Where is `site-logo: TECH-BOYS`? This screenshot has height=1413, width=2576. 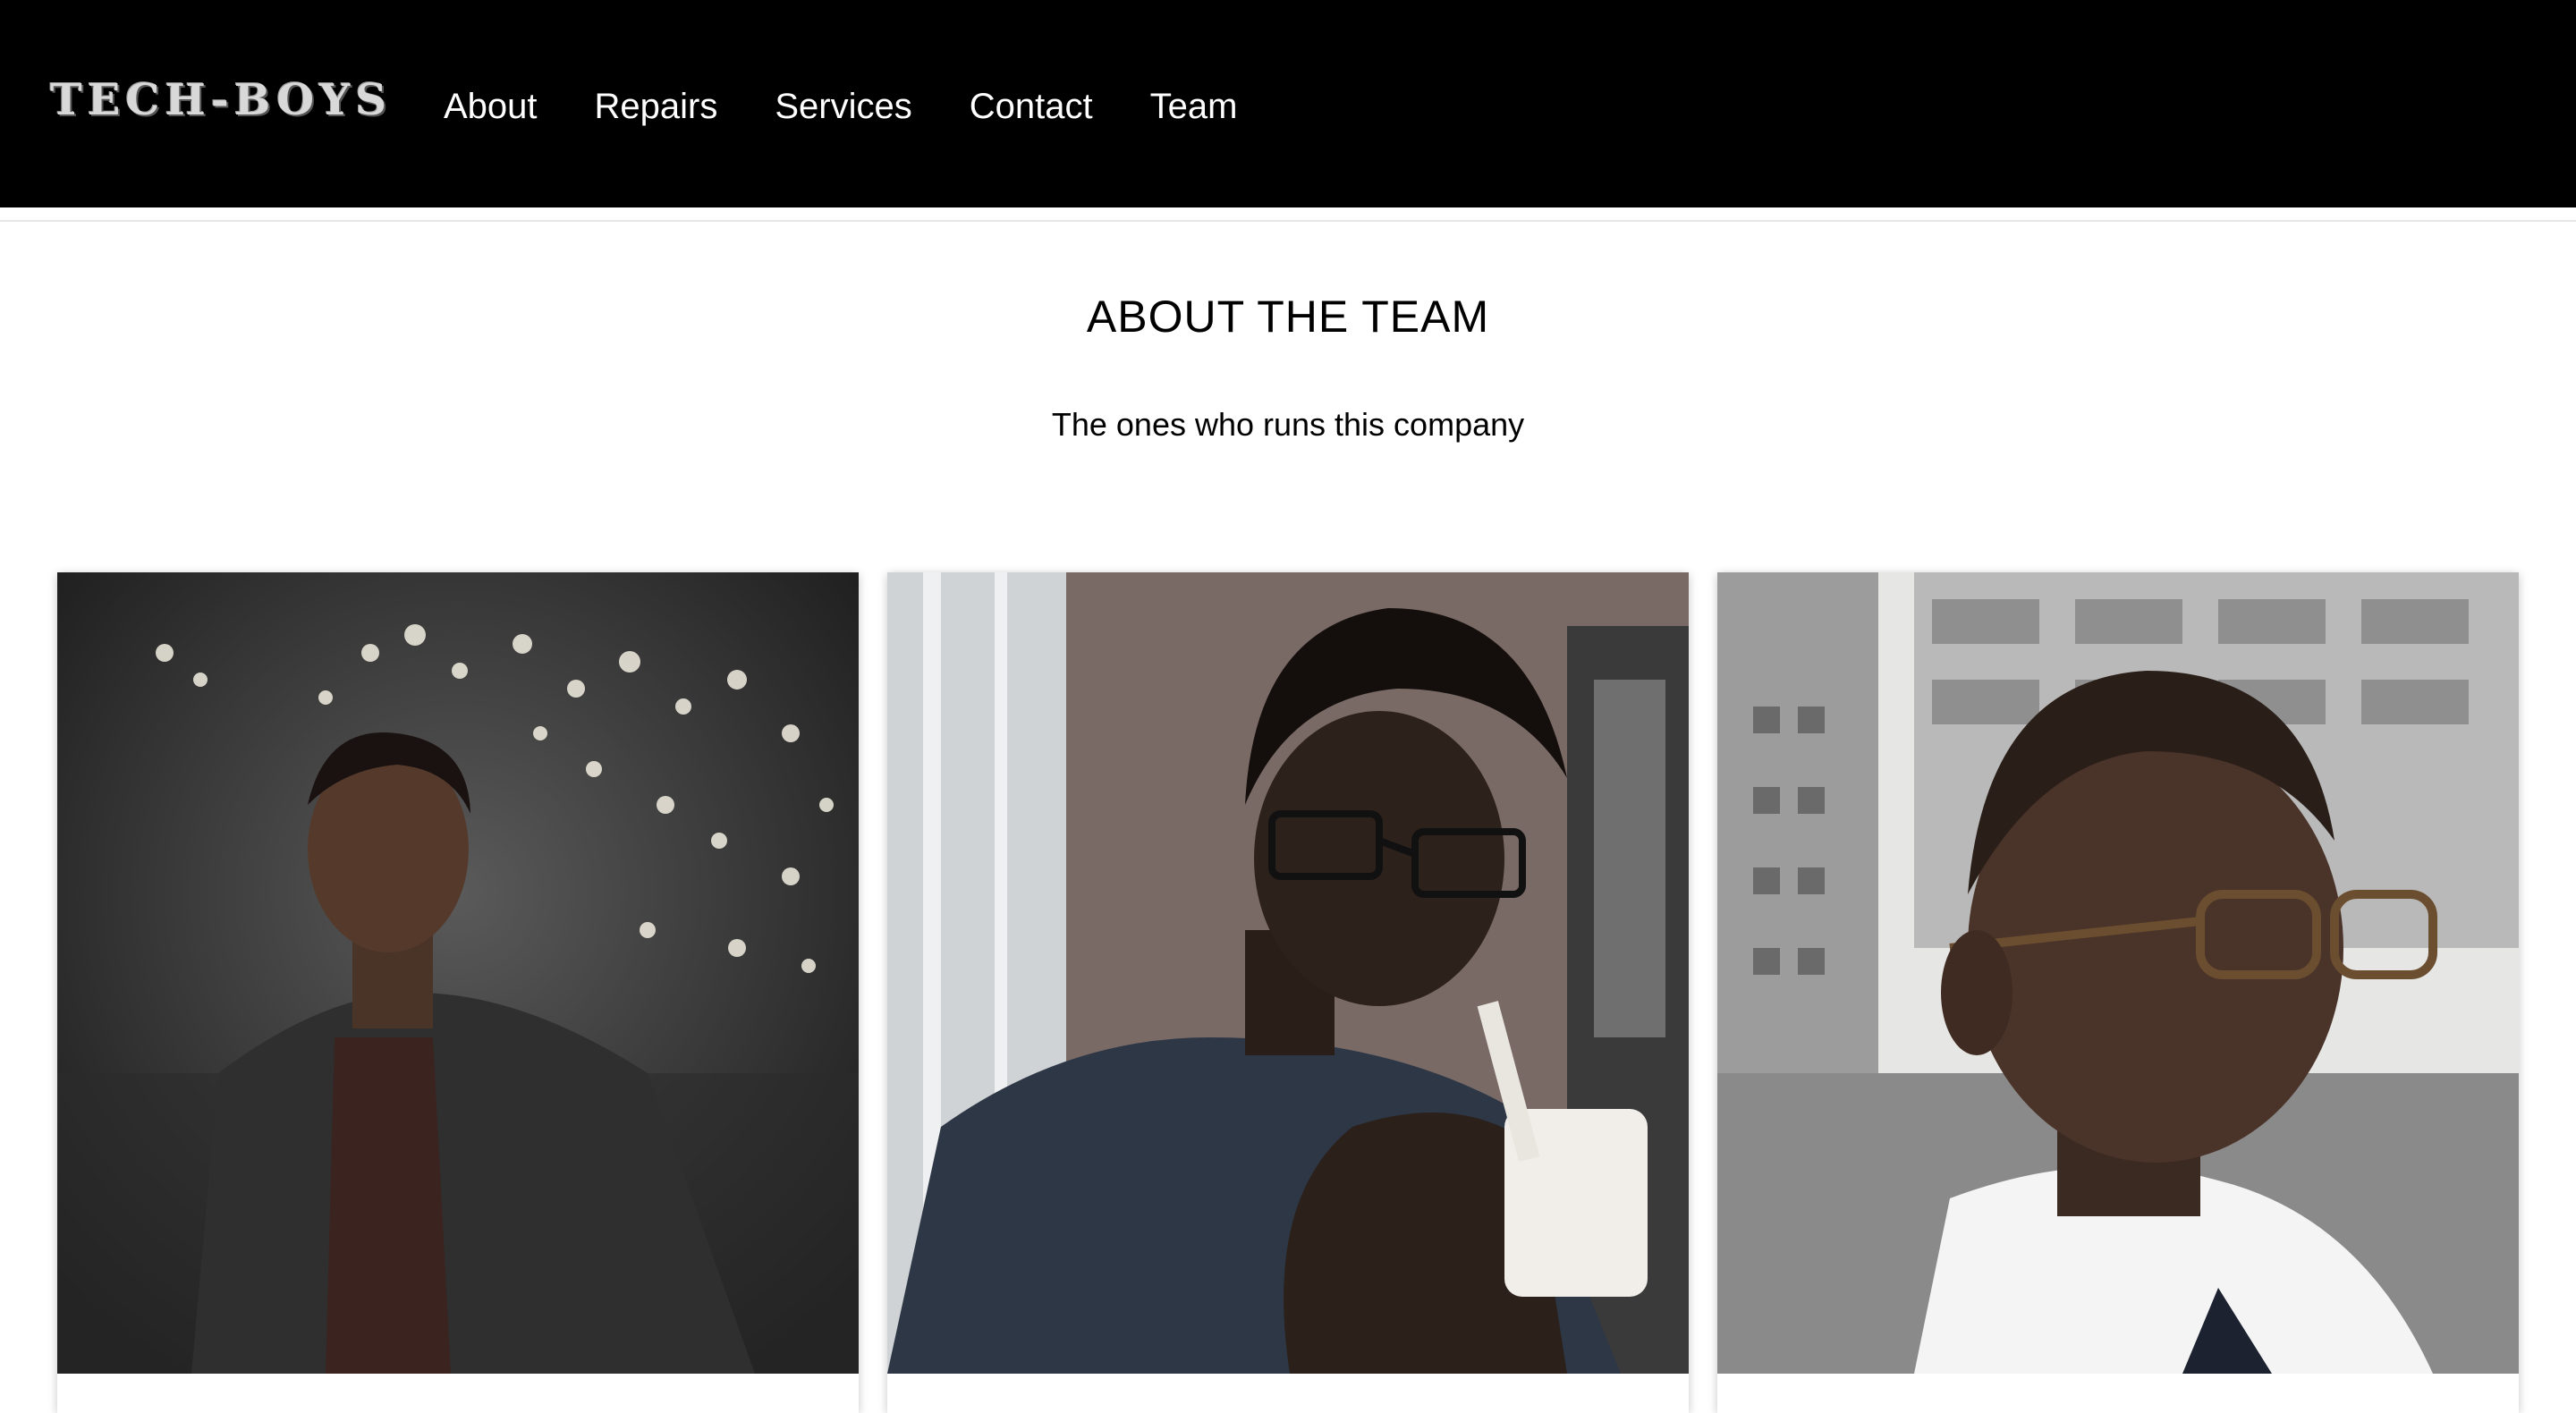 site-logo: TECH-BOYS is located at coordinates (221, 100).